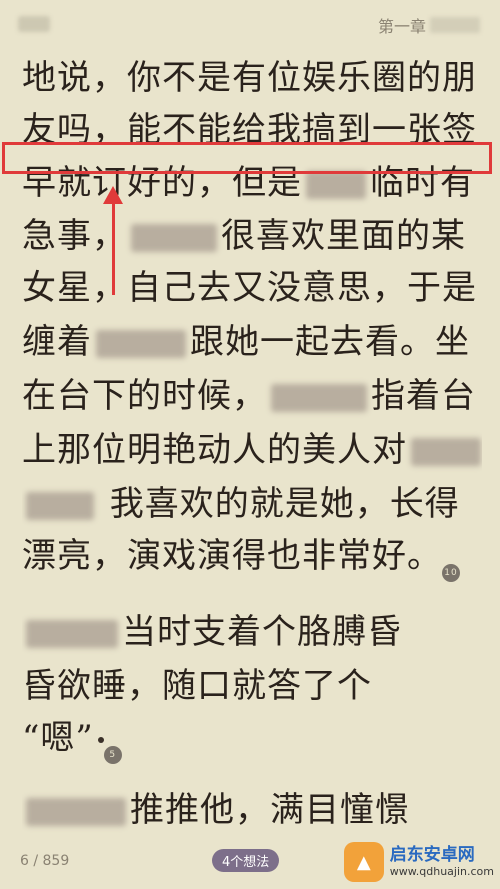 This screenshot has width=500, height=889. I want to click on text-segment: 跟她一起去看。坐, so click(330, 342).